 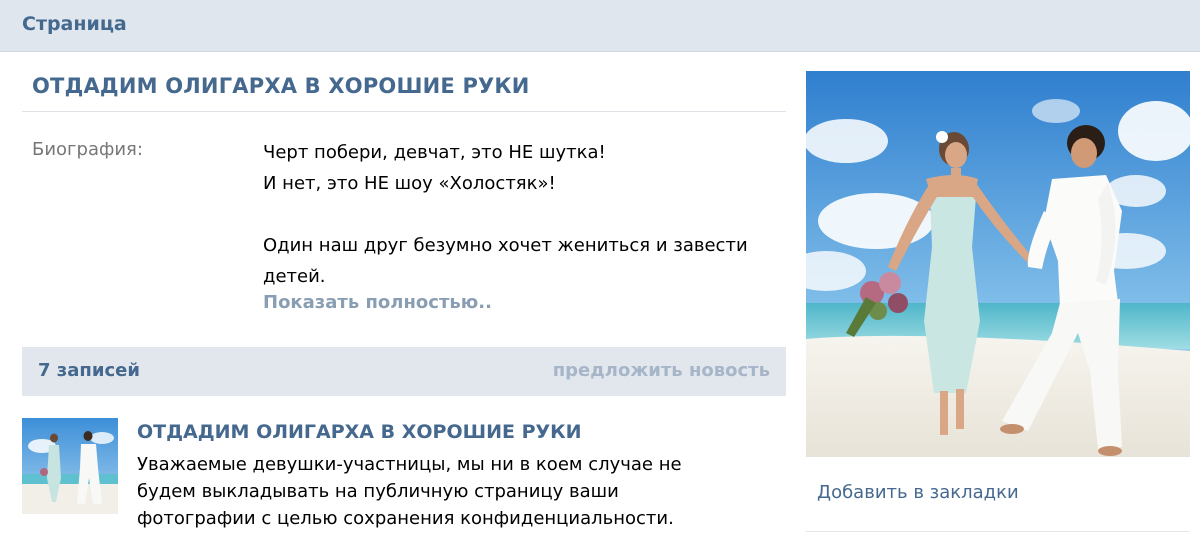 What do you see at coordinates (404, 371) in the screenshot?
I see `posts-header-bar: 7 записей предложить новость` at bounding box center [404, 371].